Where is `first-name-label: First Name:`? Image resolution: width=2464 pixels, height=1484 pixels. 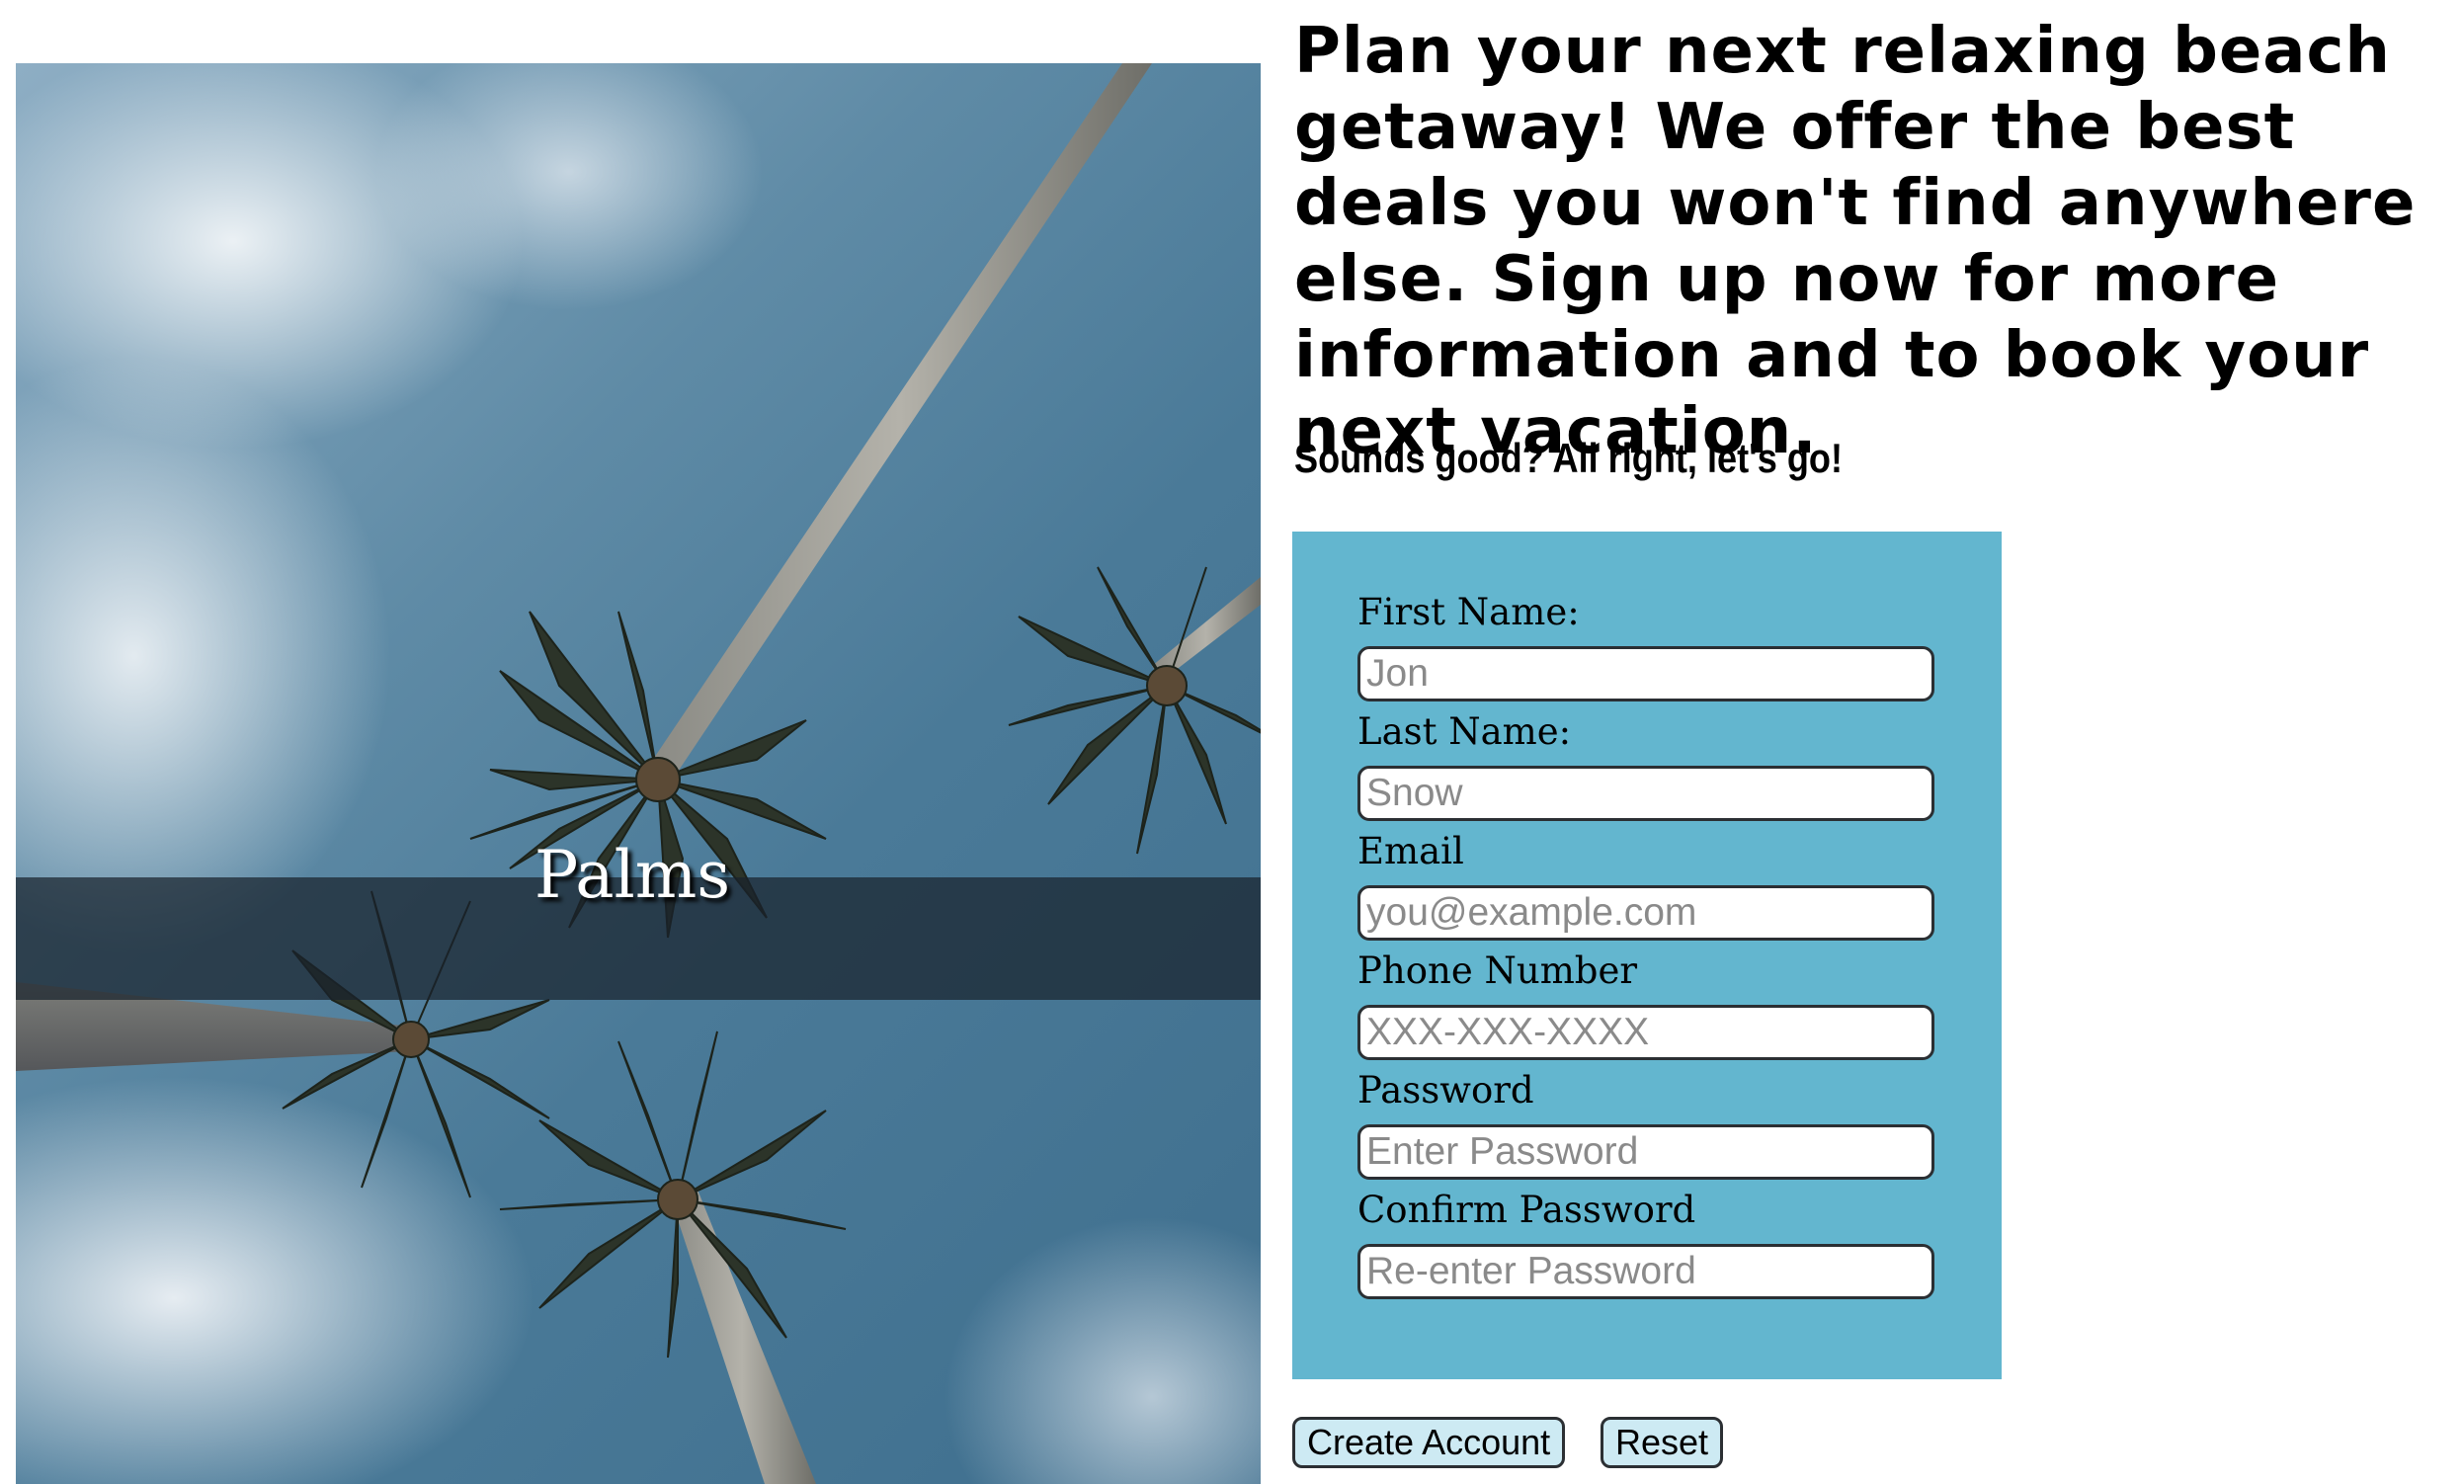
first-name-label: First Name: is located at coordinates (1468, 612).